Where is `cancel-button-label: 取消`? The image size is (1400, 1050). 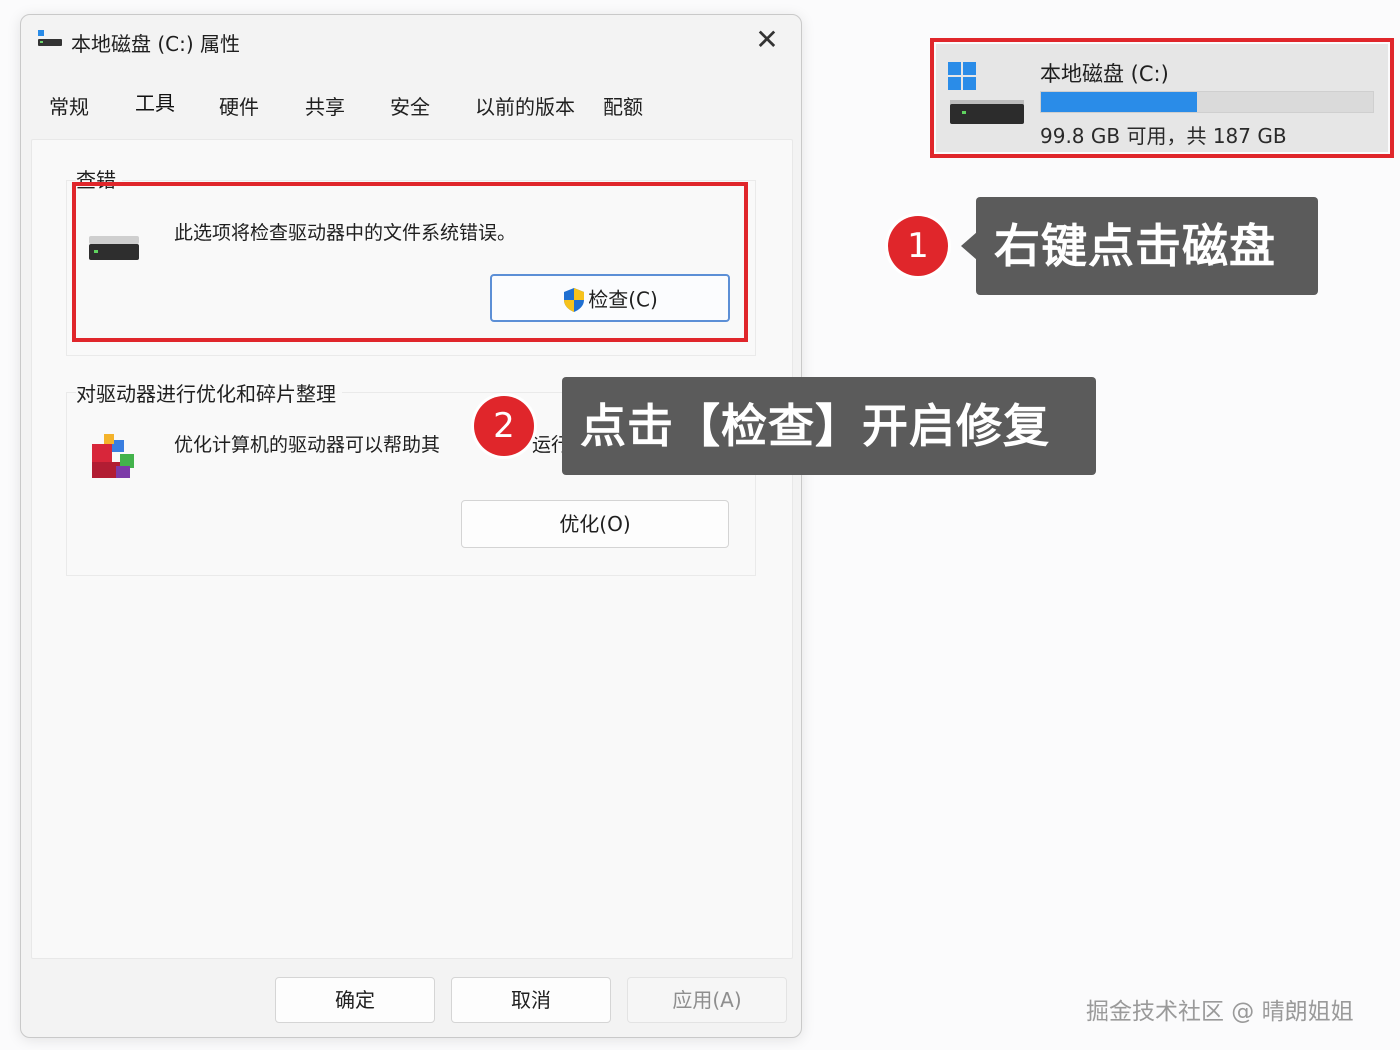
cancel-button-label: 取消 is located at coordinates (531, 1000).